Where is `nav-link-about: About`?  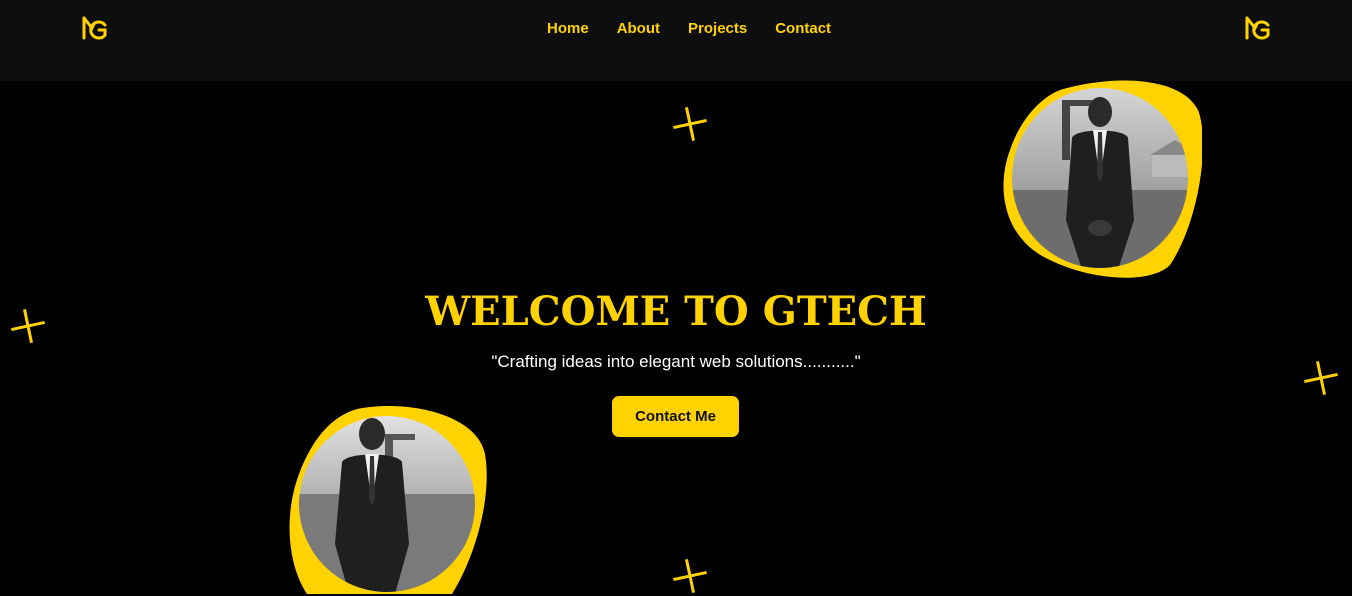 nav-link-about: About is located at coordinates (638, 29).